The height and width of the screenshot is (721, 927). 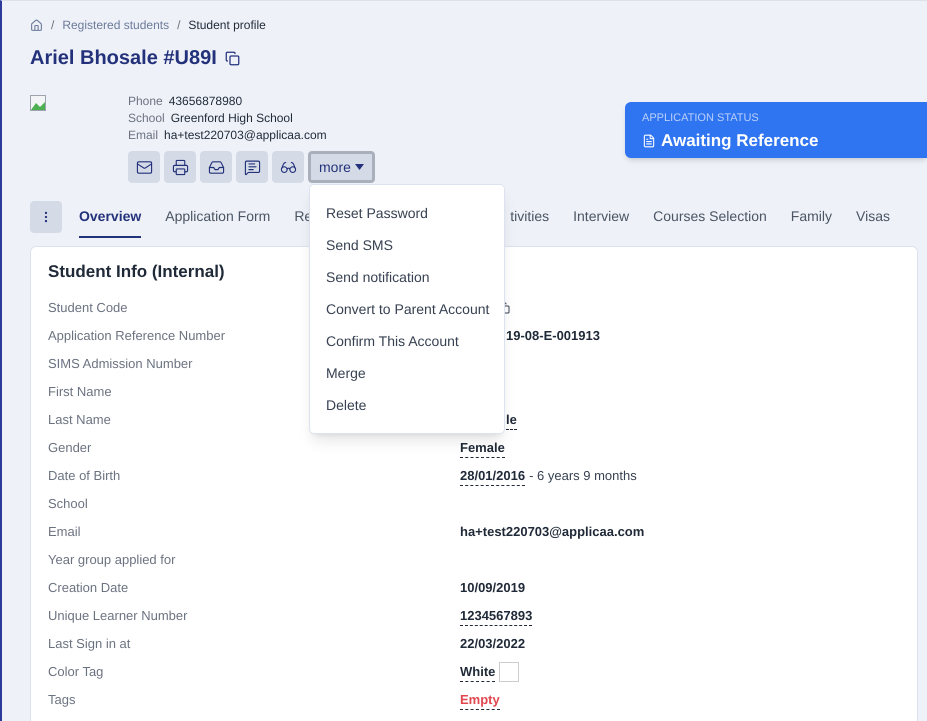 I want to click on status-value: Awaiting Reference, so click(x=739, y=141).